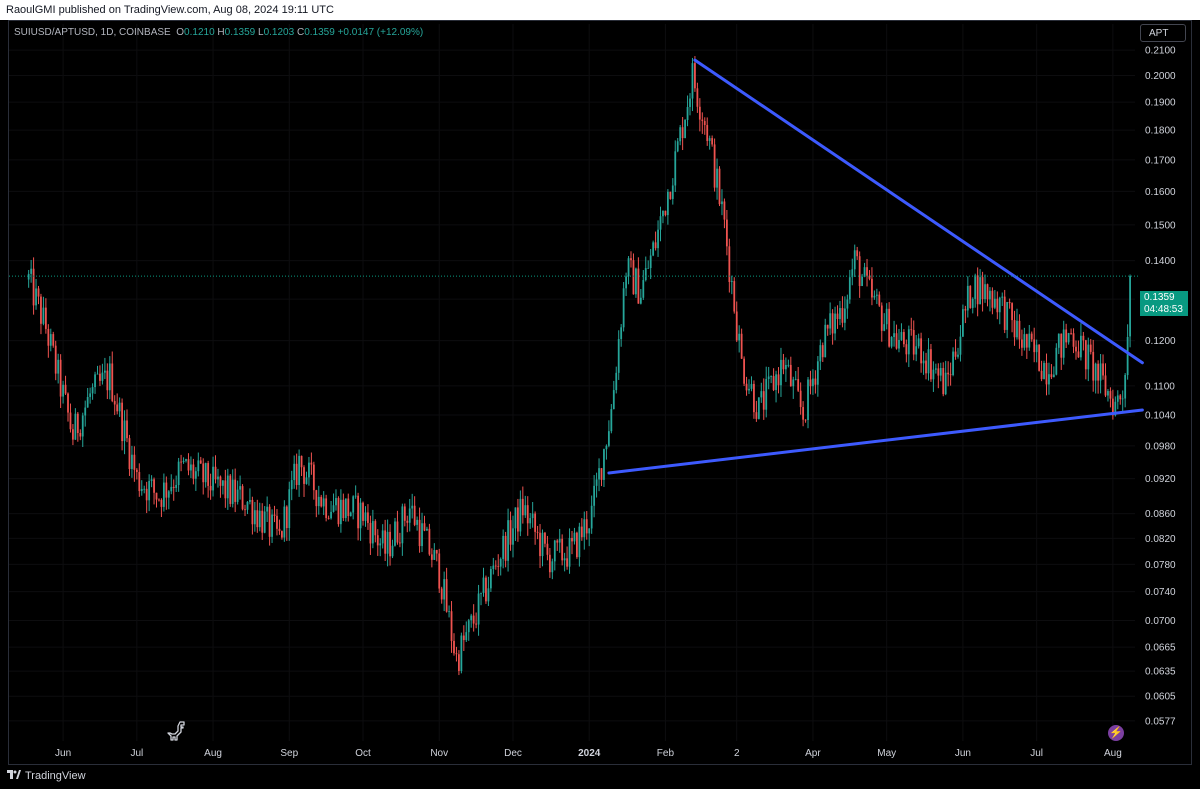 The width and height of the screenshot is (1200, 789). Describe the element at coordinates (289, 753) in the screenshot. I see `x-tick-label: Sep` at that location.